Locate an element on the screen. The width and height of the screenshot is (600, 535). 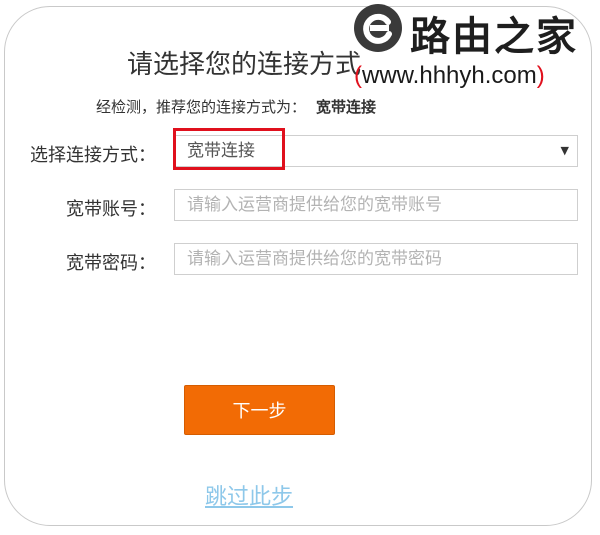
account-label: 宽带账号： is located at coordinates (111, 209).